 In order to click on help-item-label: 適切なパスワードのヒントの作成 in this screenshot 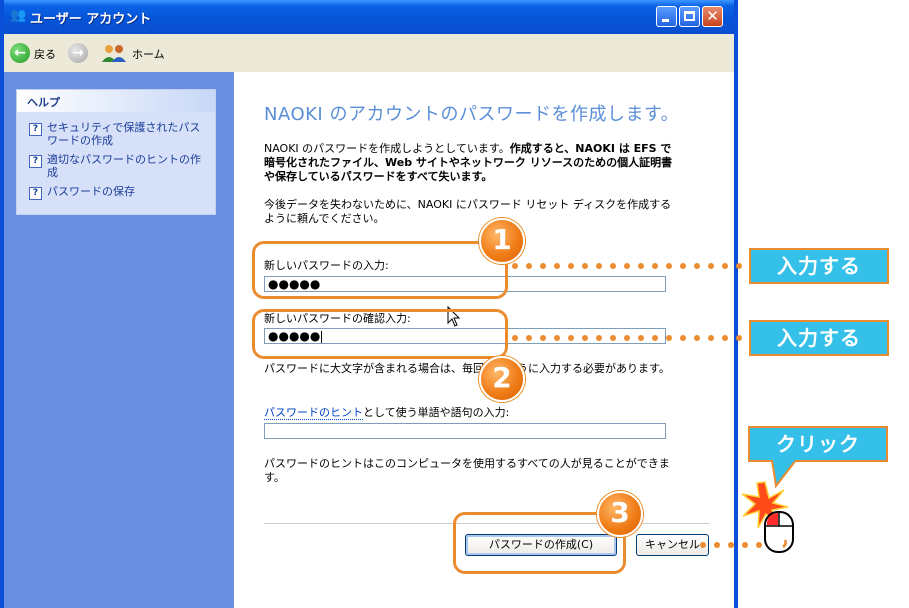, I will do `click(124, 166)`.